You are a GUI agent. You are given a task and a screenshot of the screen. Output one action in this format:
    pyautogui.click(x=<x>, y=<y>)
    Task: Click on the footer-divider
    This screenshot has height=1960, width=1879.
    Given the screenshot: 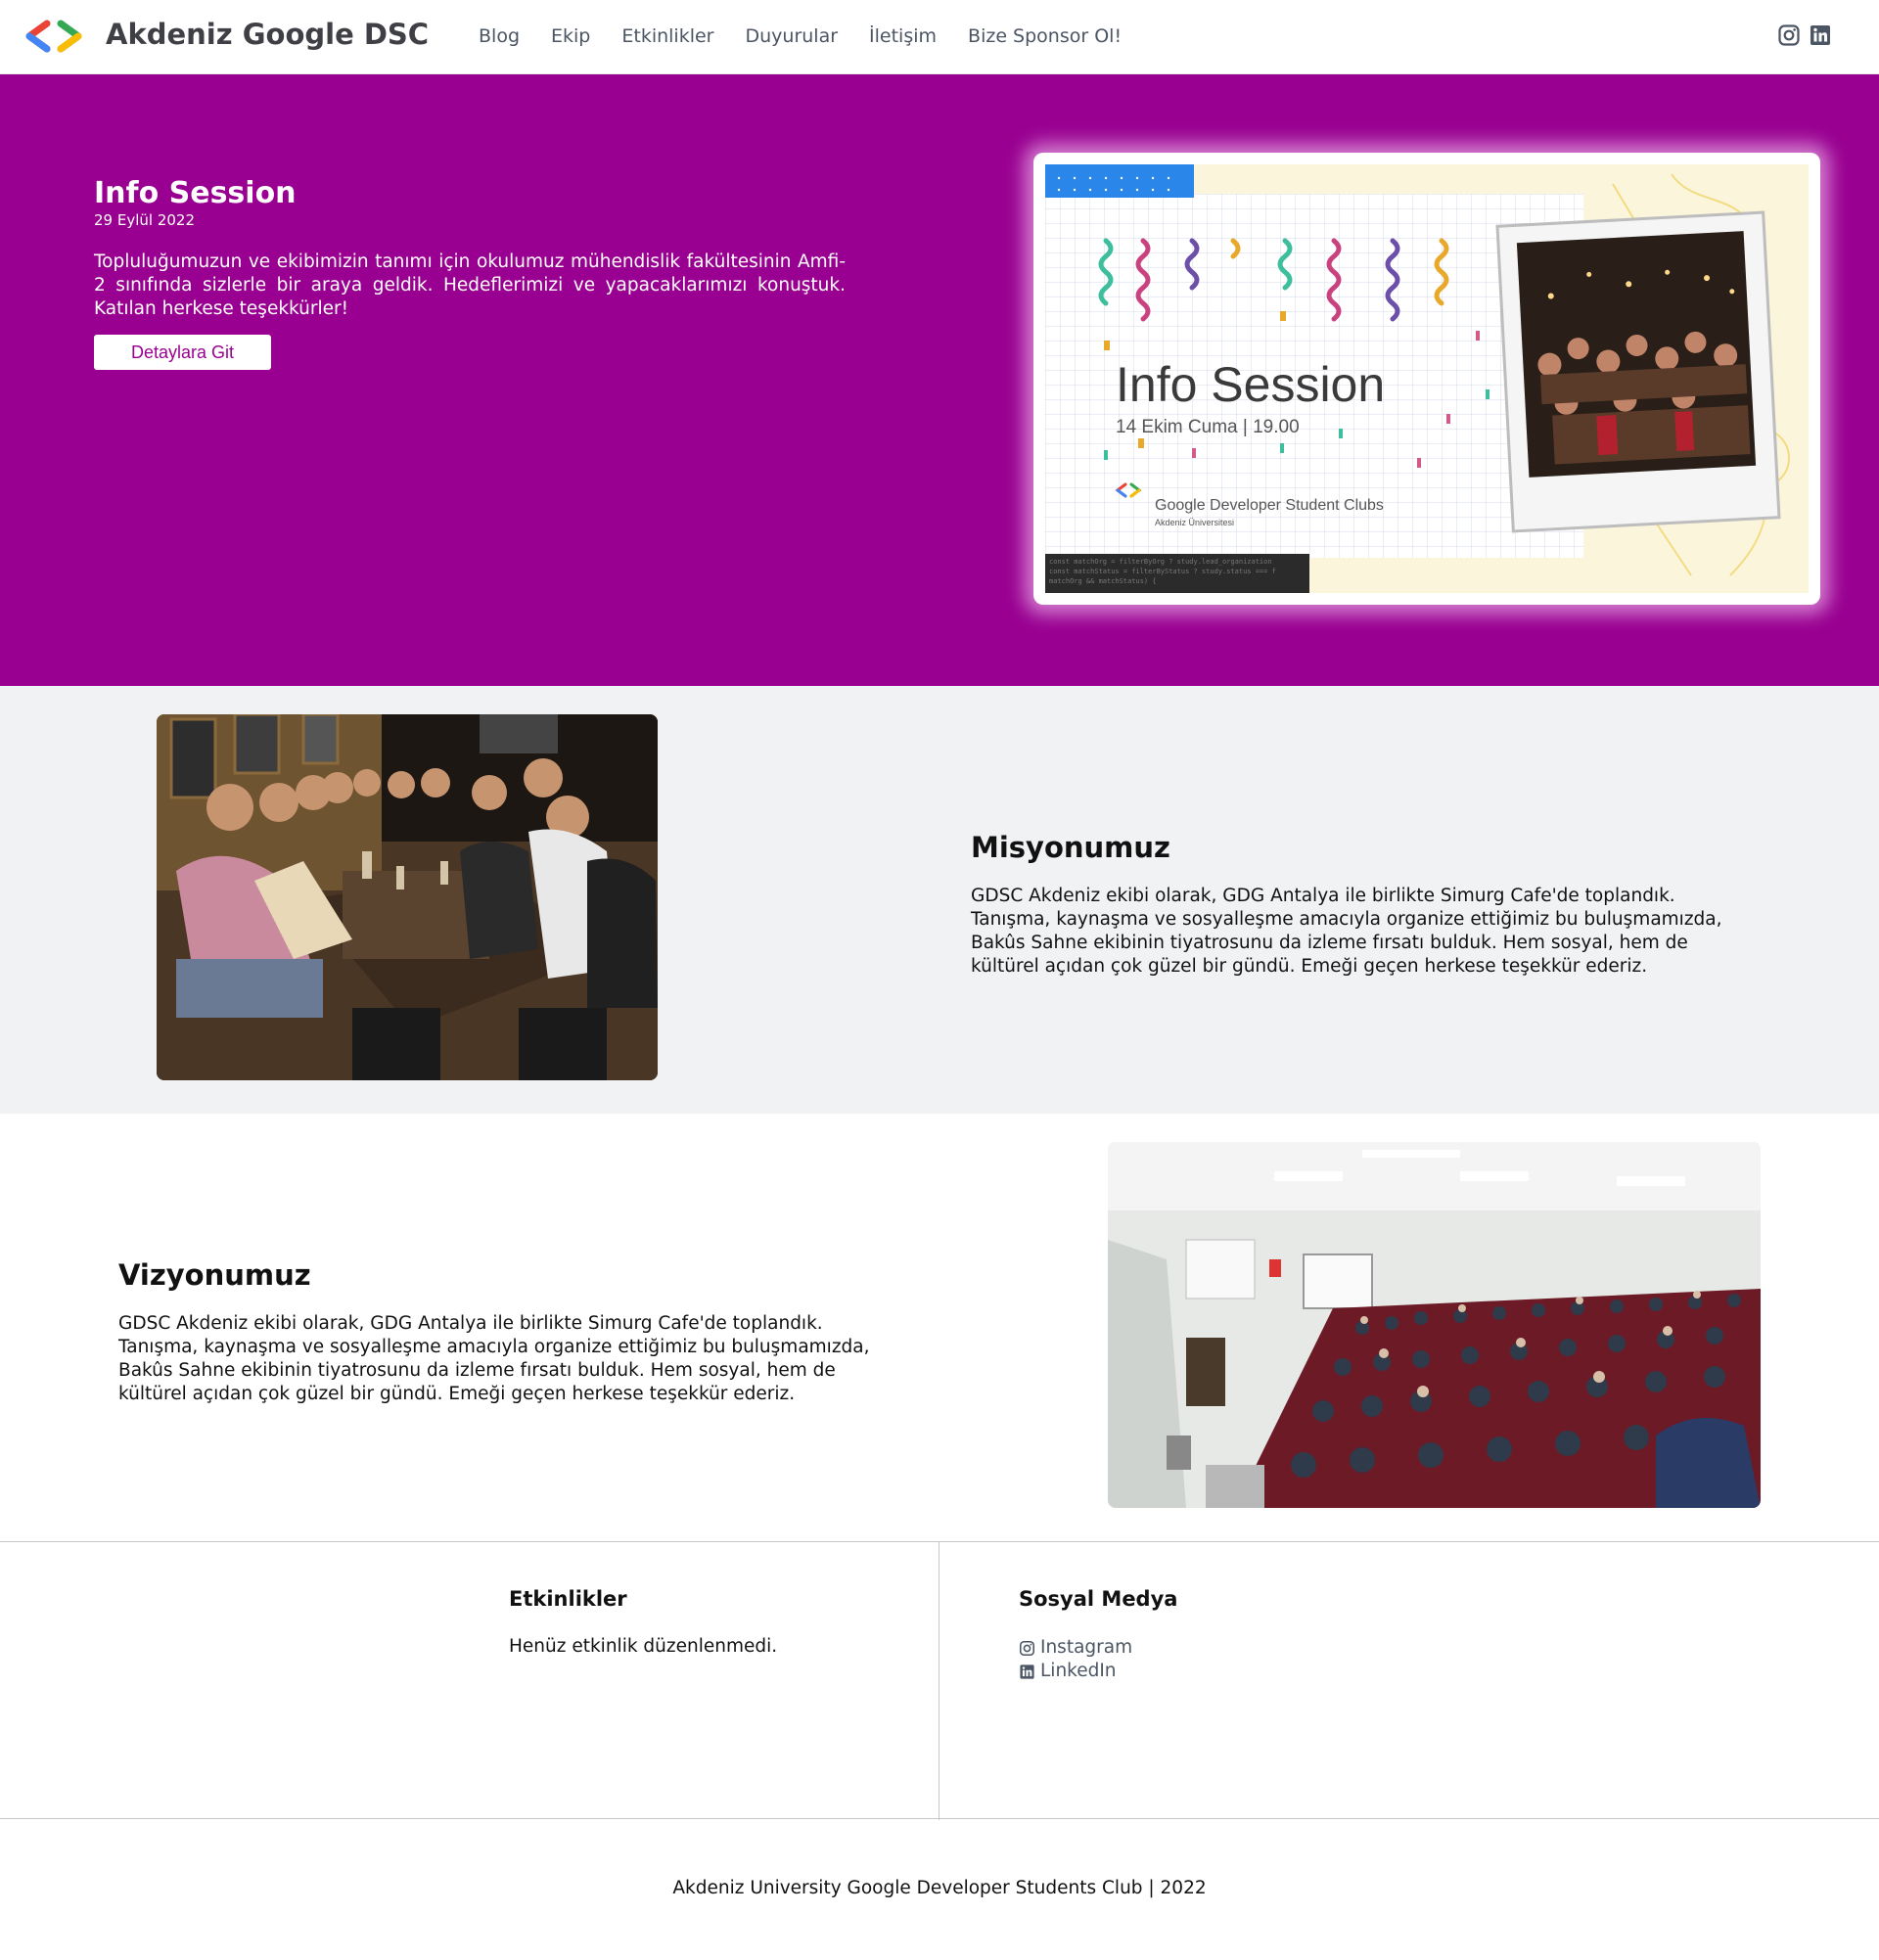 What is the action you would take?
    pyautogui.click(x=939, y=1681)
    